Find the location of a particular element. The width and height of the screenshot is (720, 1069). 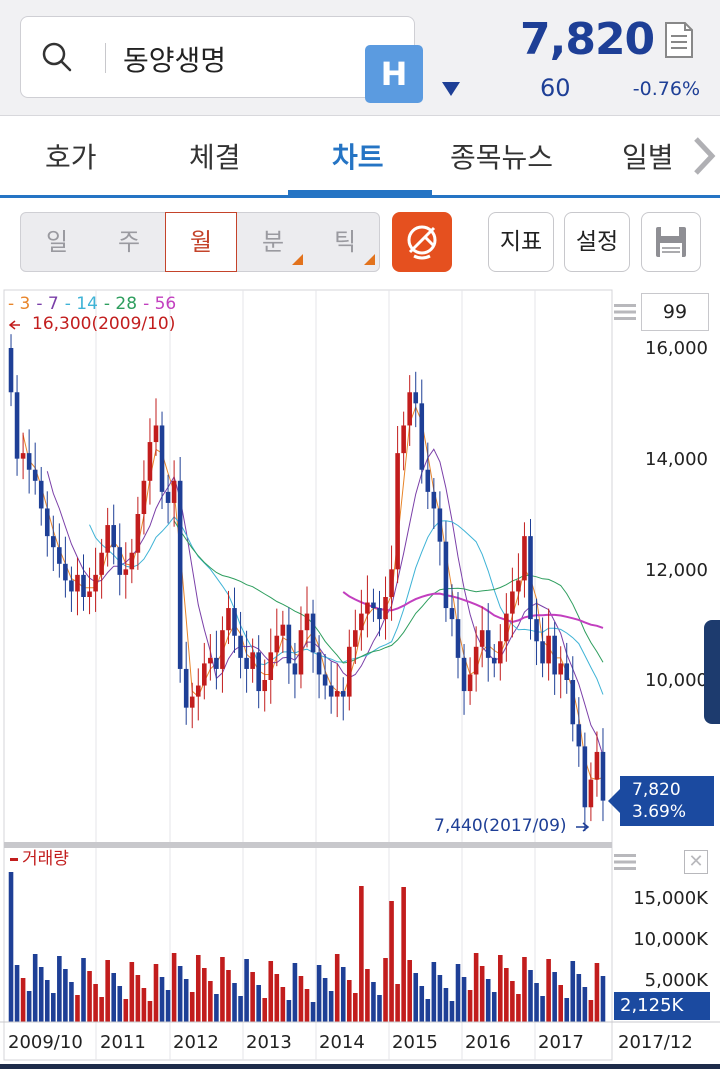

tab-daily: 일별 is located at coordinates (648, 156).